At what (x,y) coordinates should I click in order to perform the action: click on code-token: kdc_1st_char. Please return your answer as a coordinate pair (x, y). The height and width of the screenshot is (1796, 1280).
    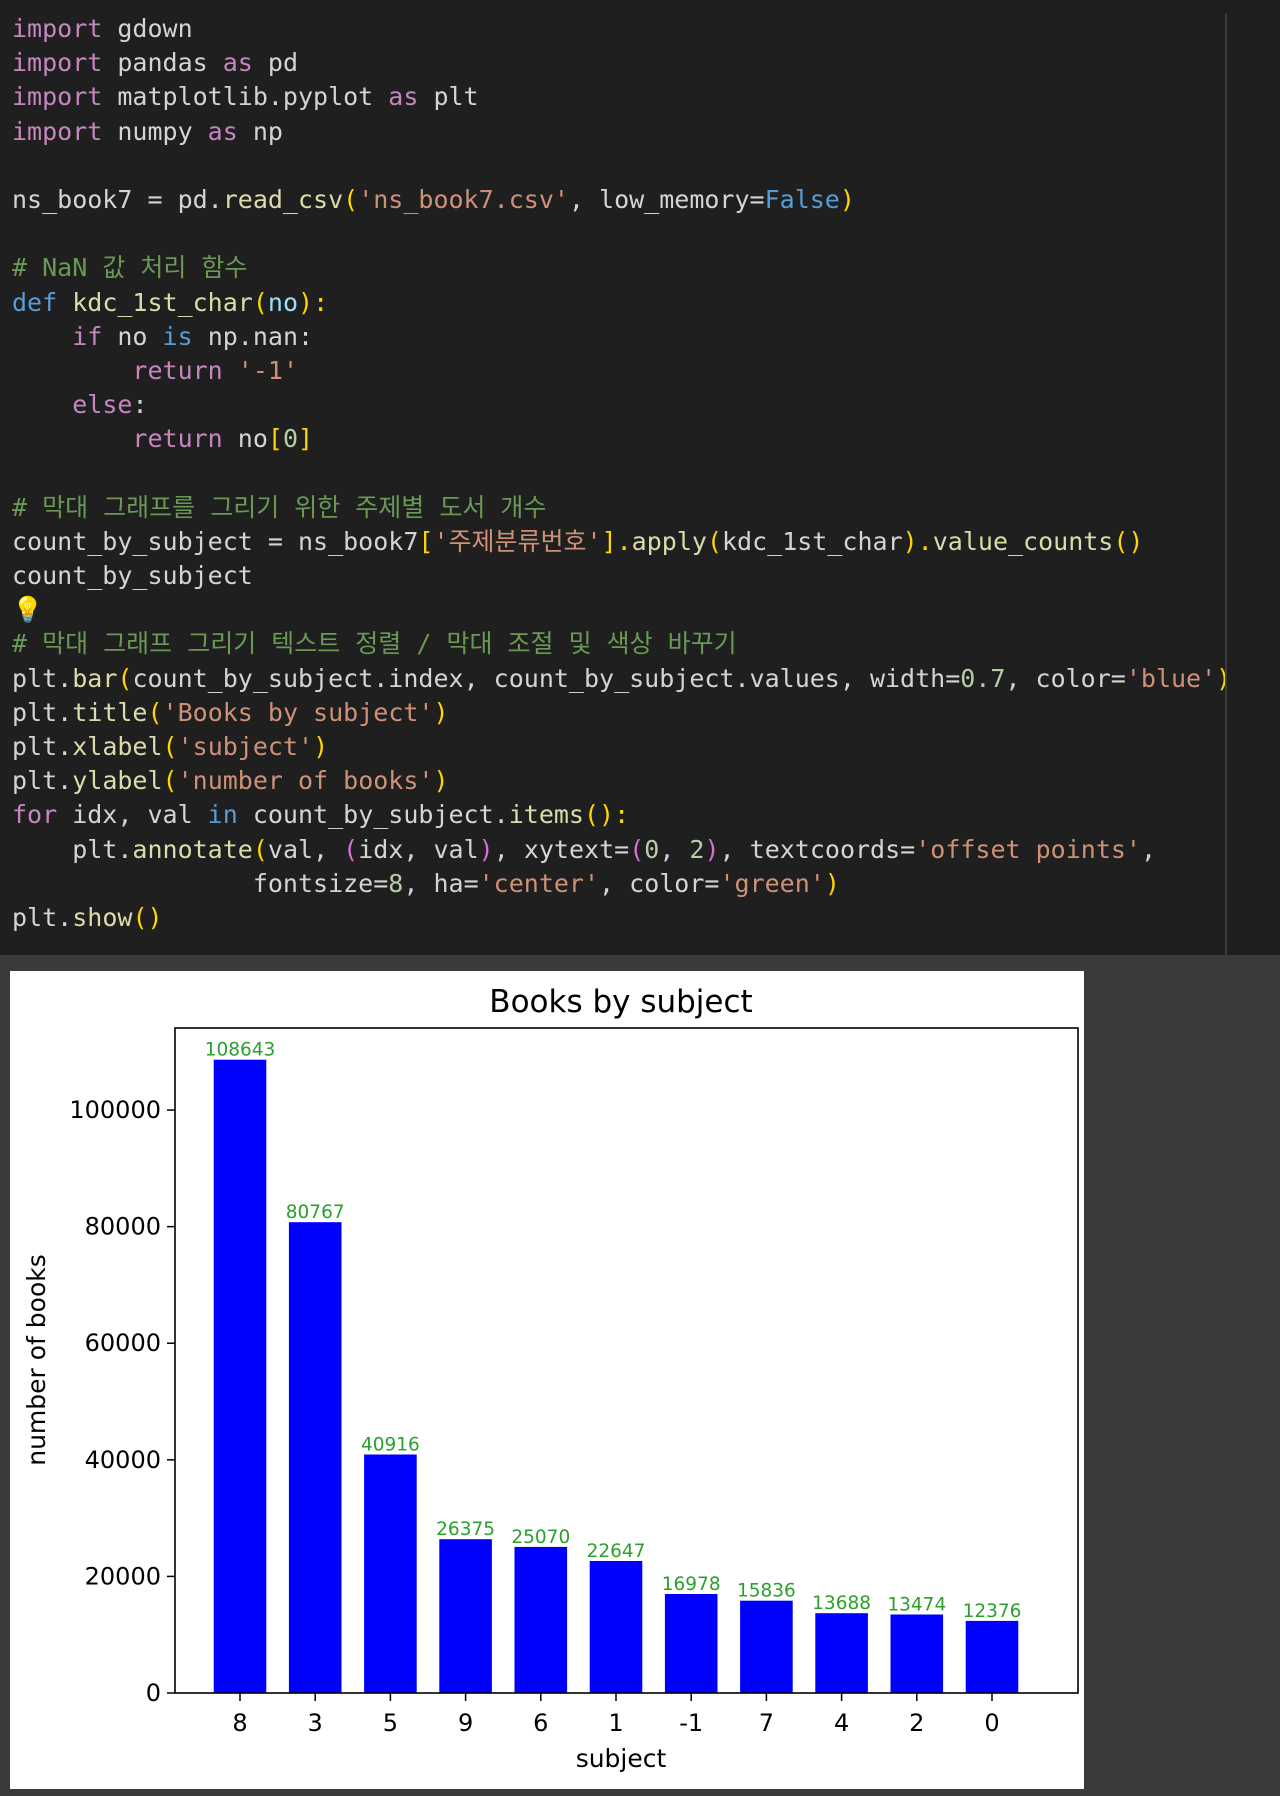
    Looking at the image, I should click on (162, 302).